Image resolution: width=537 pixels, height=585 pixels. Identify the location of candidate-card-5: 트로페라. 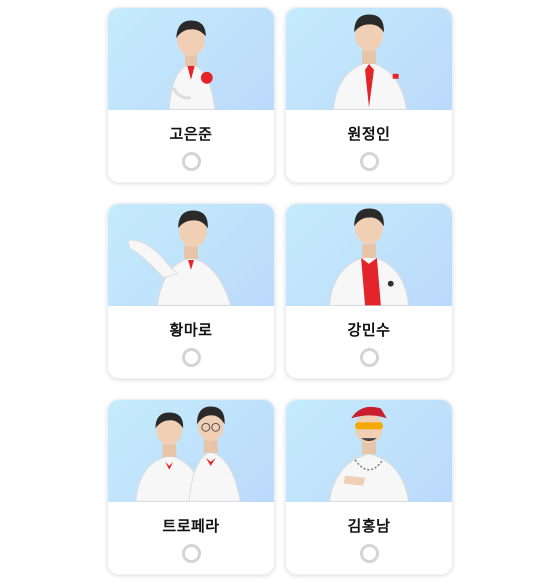
(191, 487).